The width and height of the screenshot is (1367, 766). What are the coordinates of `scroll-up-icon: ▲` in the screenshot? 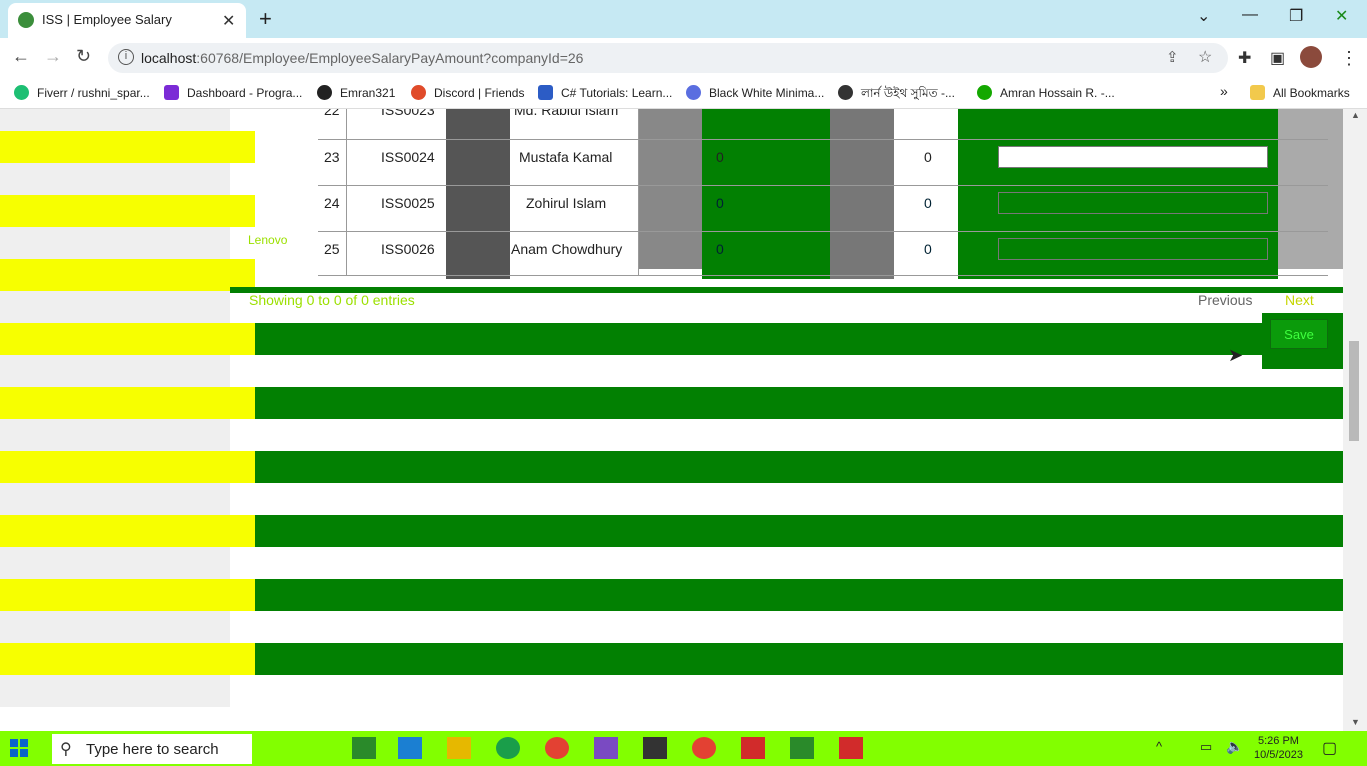 It's located at (1355, 115).